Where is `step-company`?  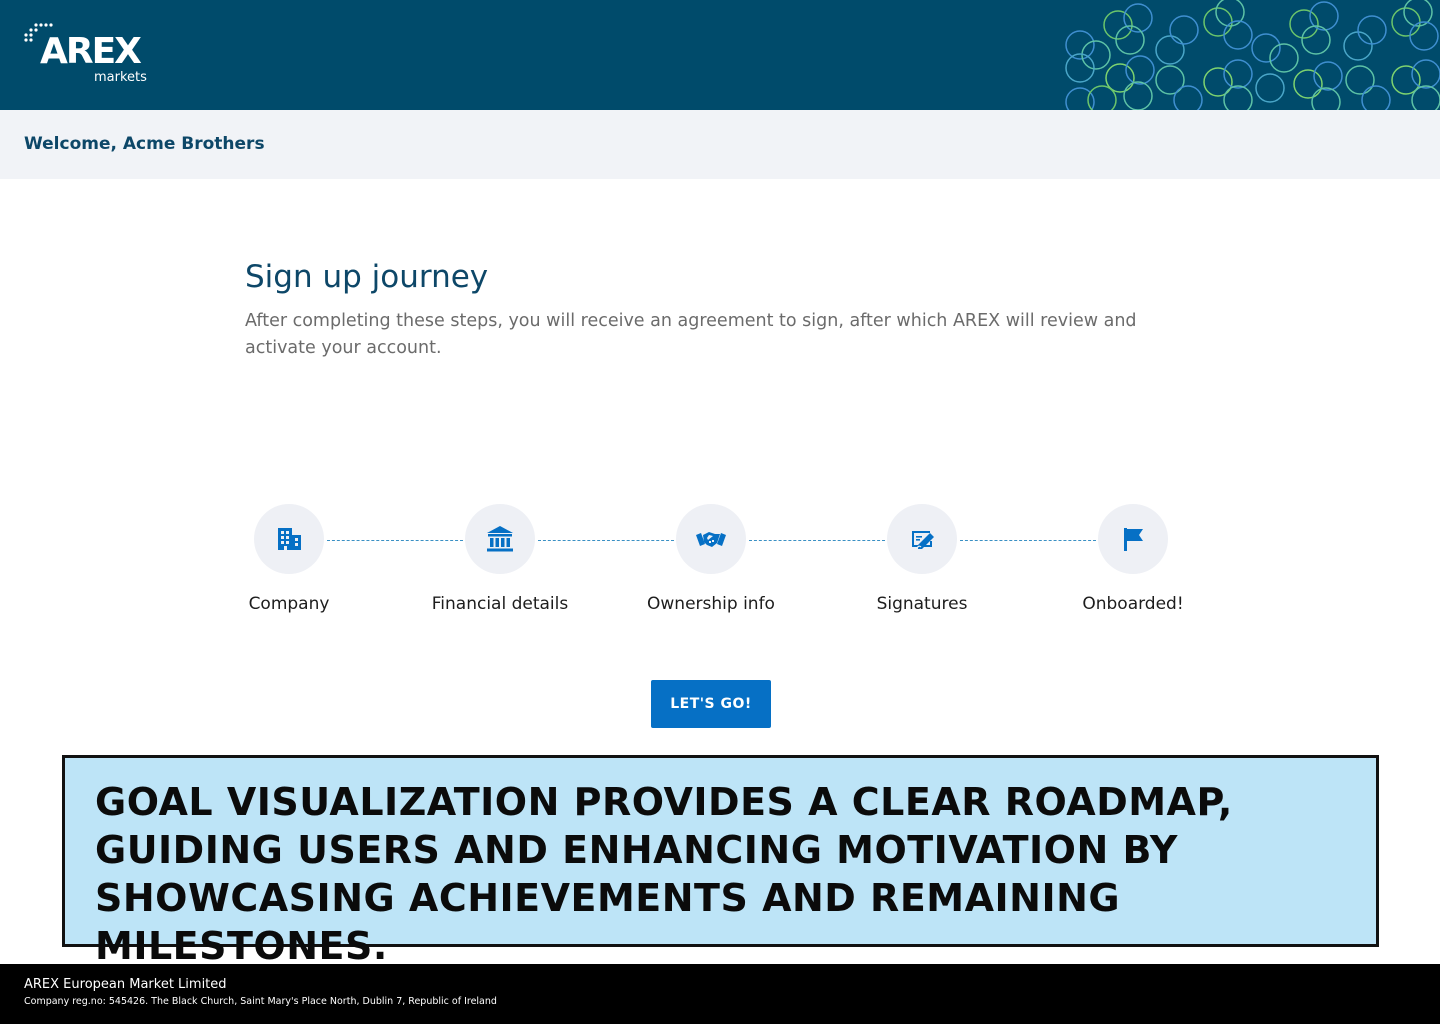 step-company is located at coordinates (289, 539).